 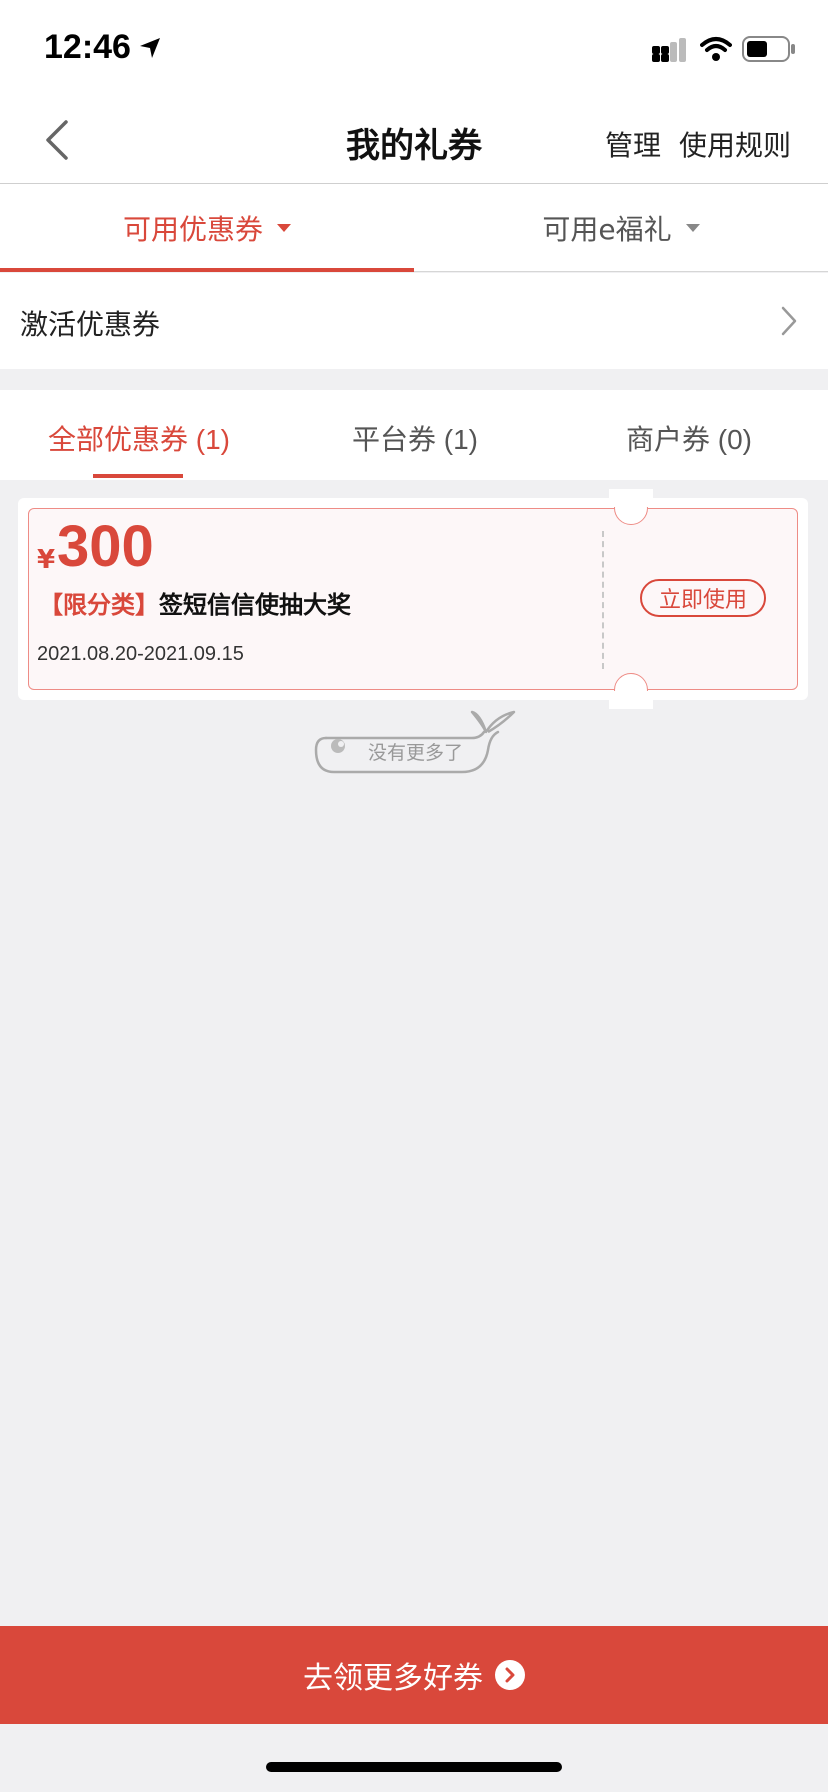 I want to click on no-more-text: 没有更多了, so click(x=416, y=753).